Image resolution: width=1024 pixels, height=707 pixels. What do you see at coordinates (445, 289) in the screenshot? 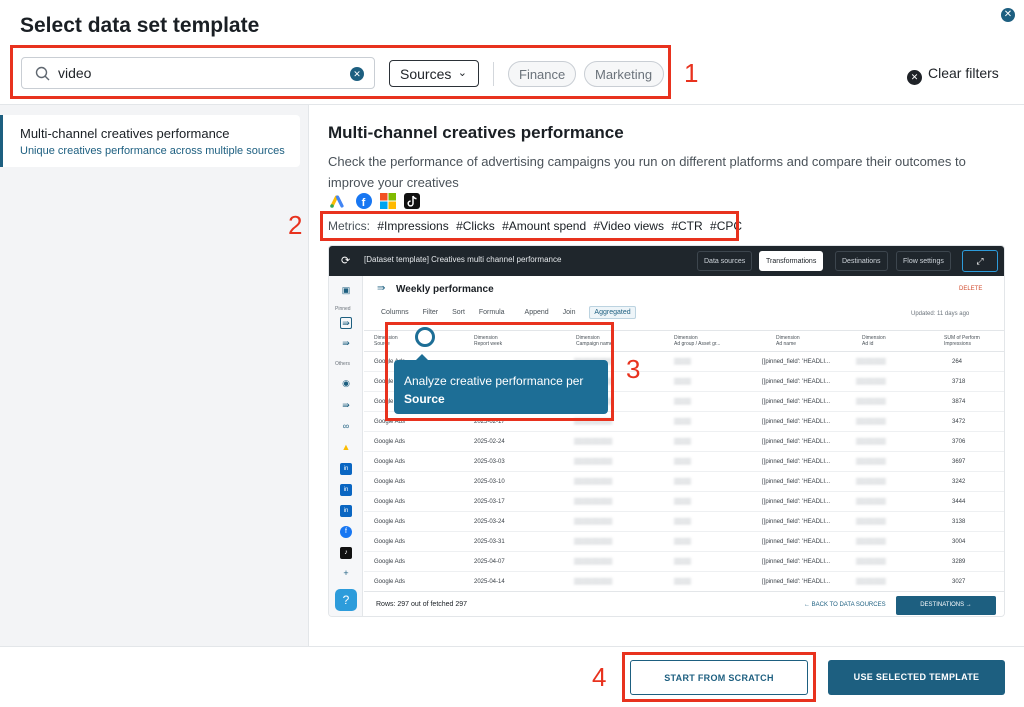
I see `sheet-title: Weekly performance` at bounding box center [445, 289].